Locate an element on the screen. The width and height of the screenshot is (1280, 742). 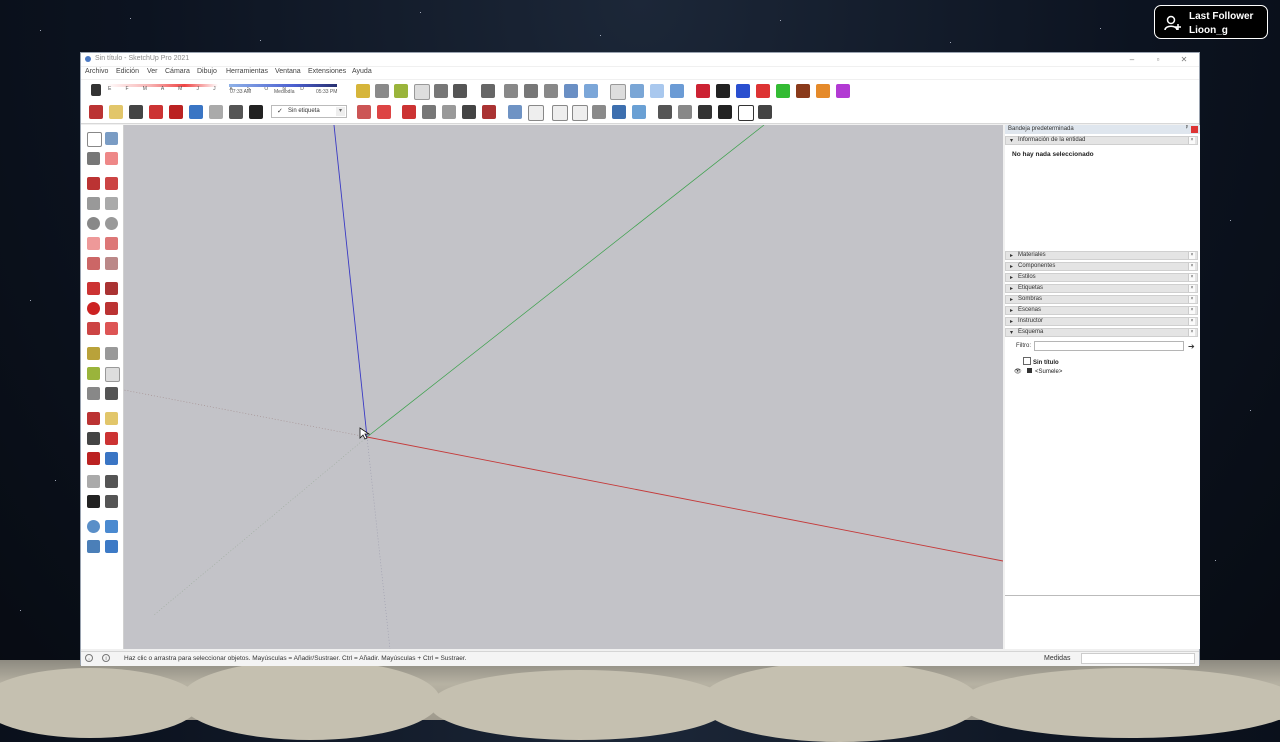
protractor-icon is located at coordinates (401, 91).